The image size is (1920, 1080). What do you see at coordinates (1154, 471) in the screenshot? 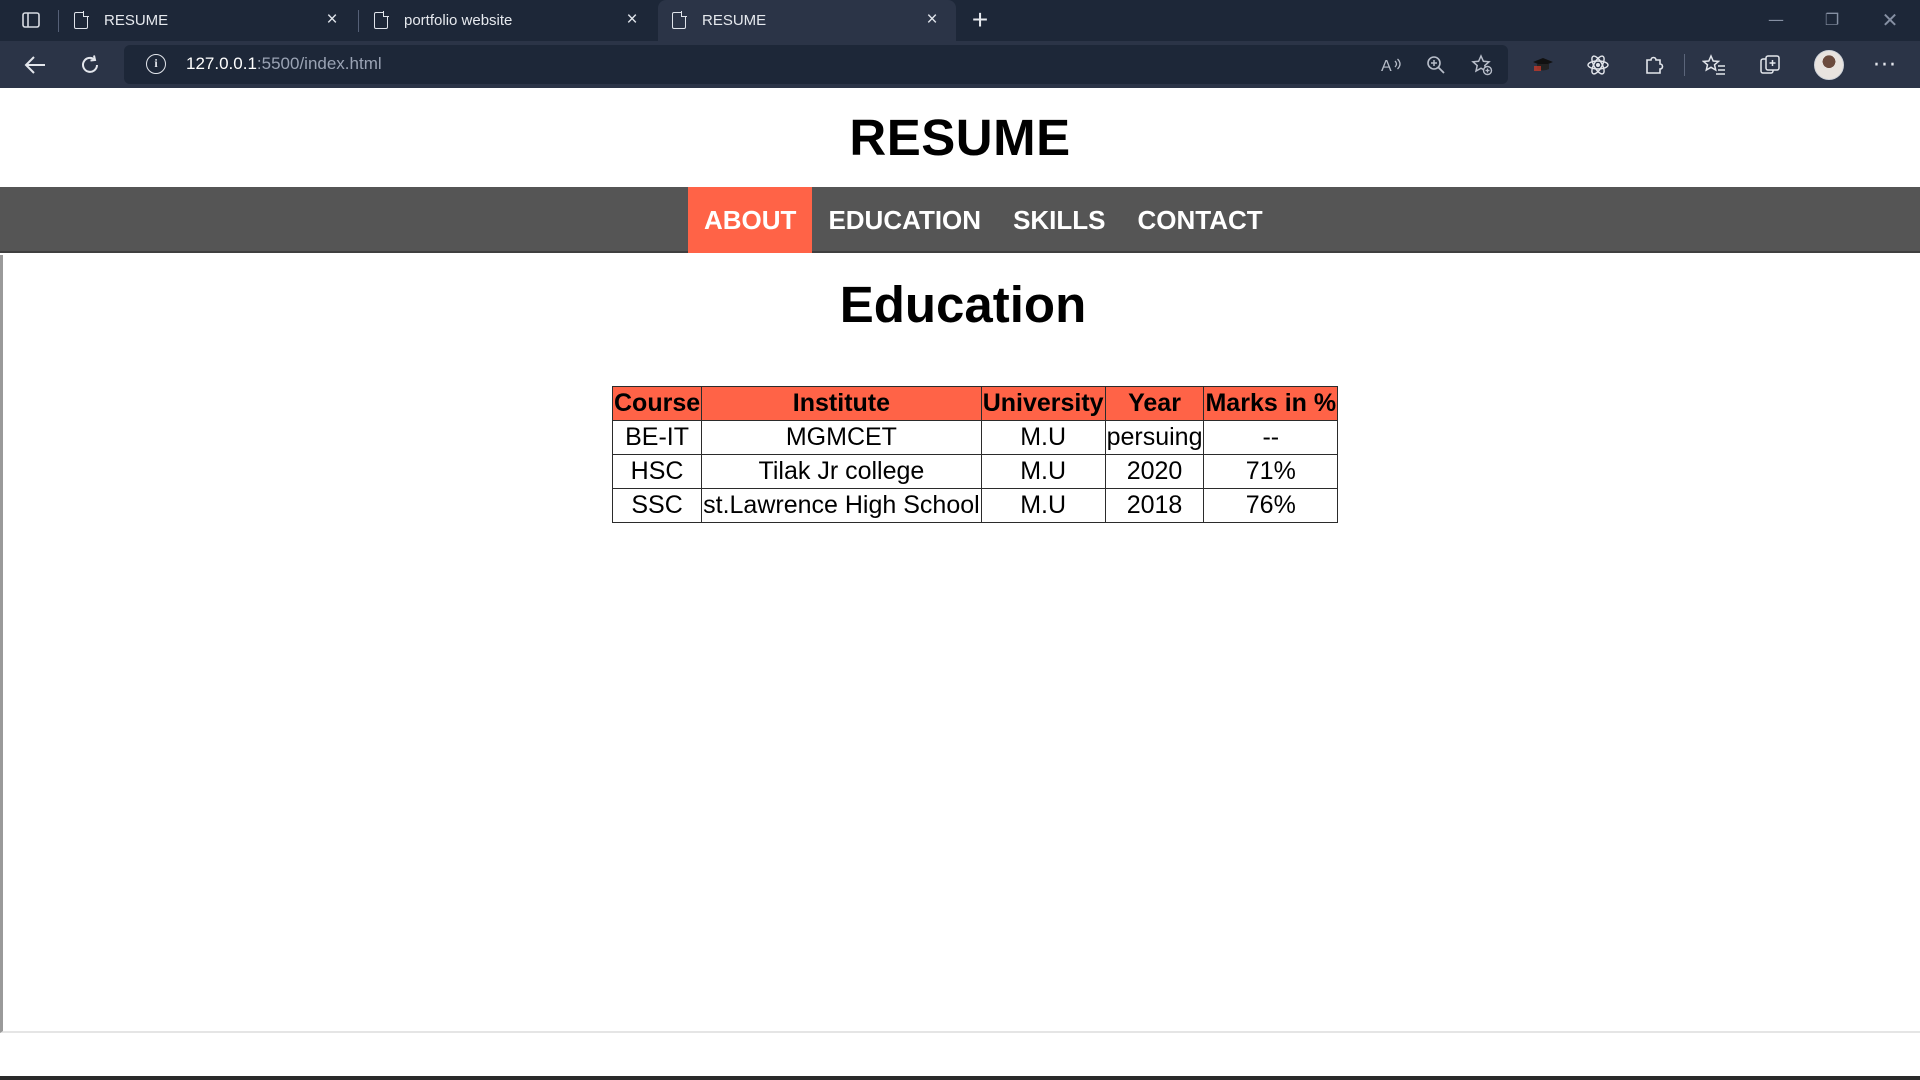
I see `table-cell: 2020` at bounding box center [1154, 471].